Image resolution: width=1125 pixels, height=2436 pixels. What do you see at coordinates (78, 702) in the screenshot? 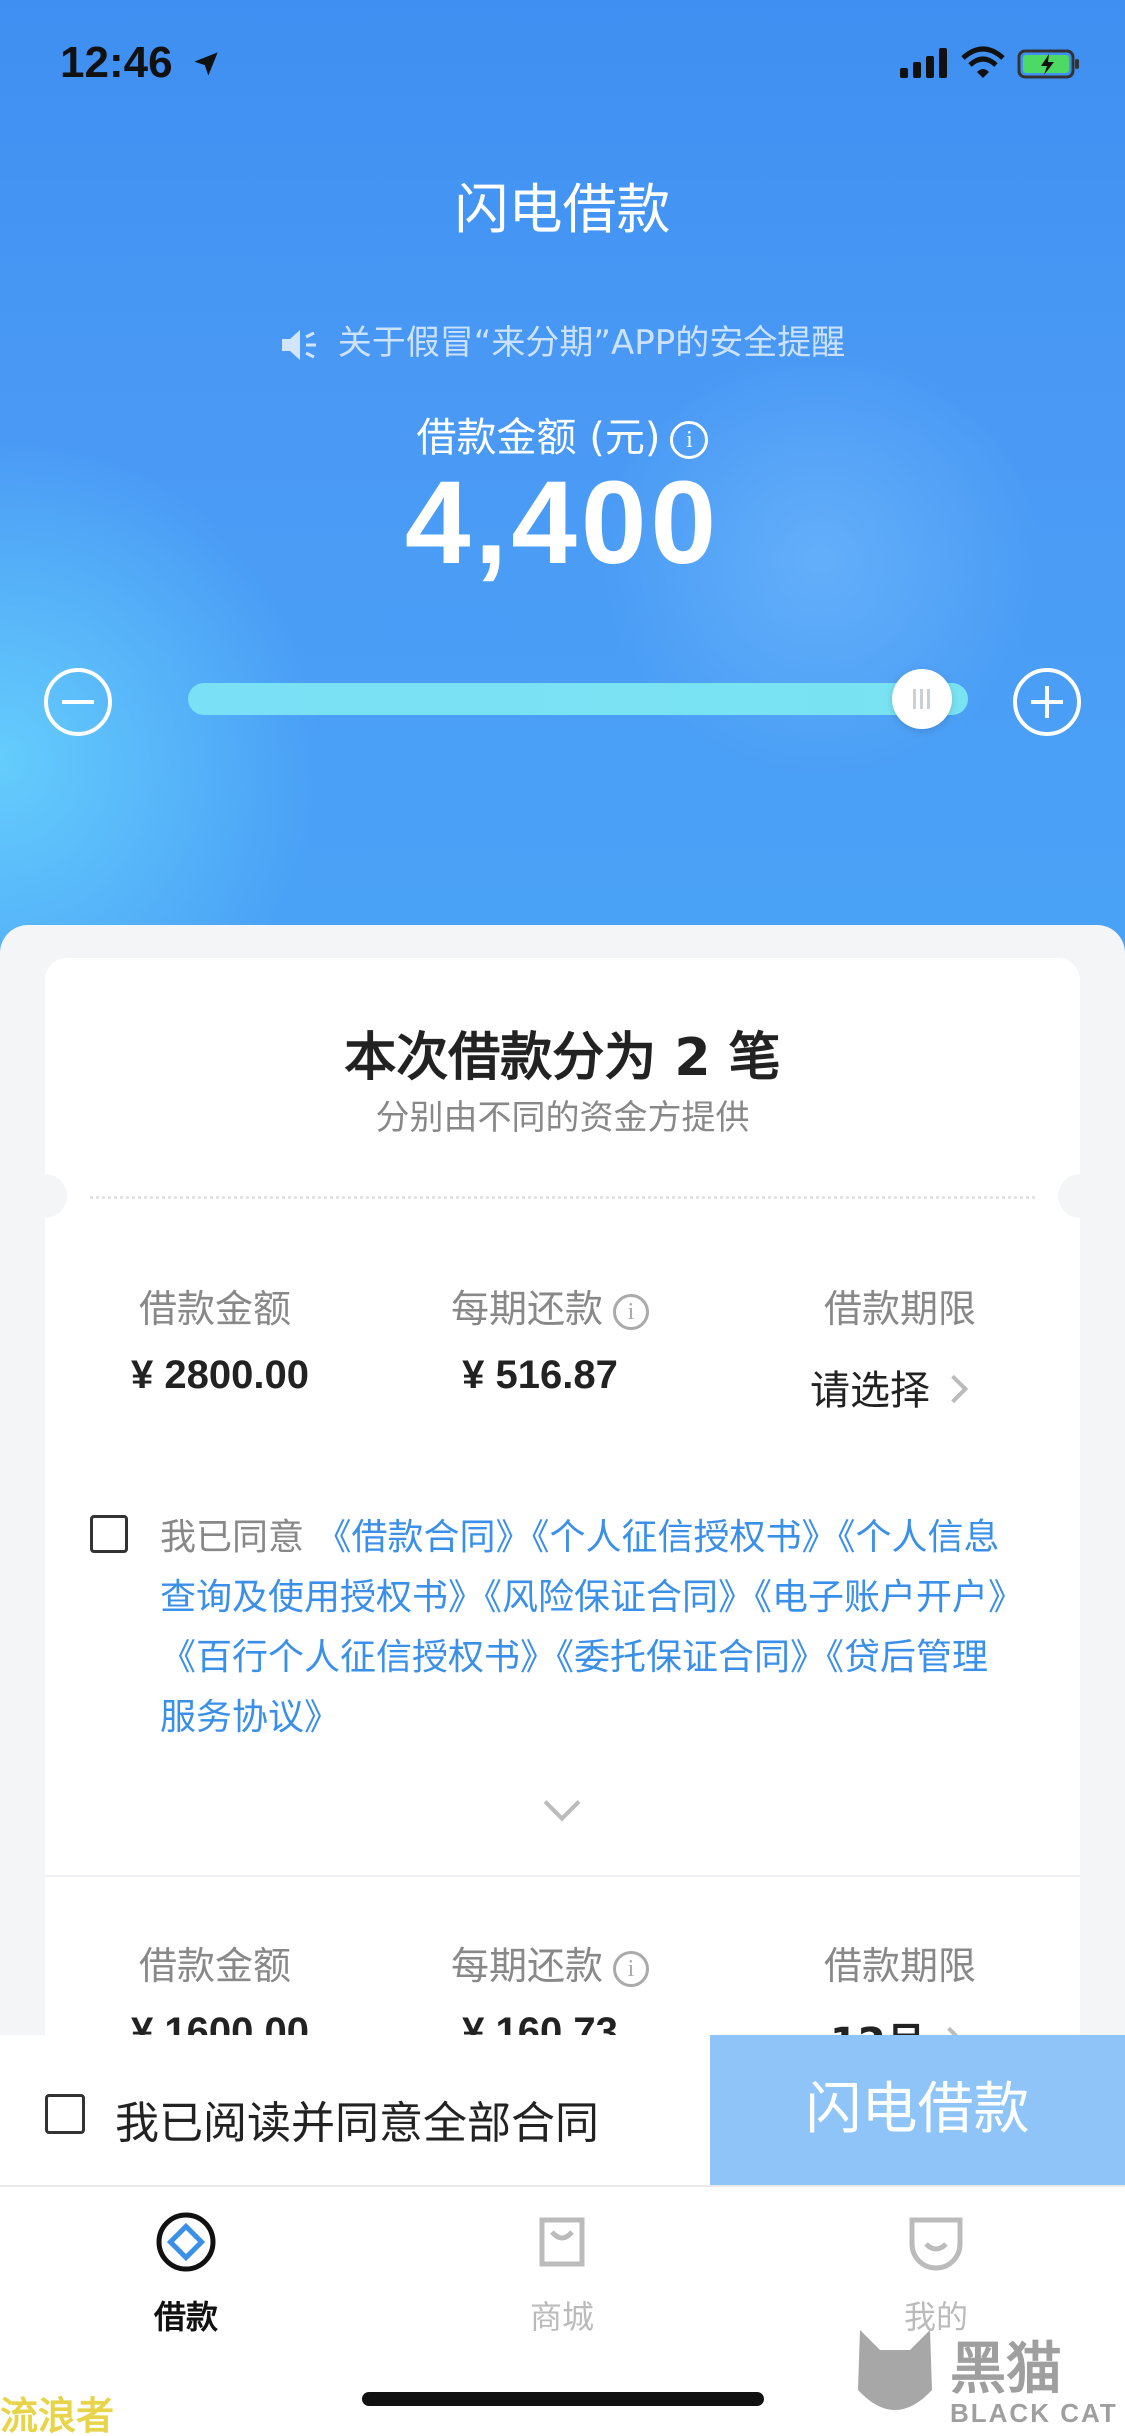
I see `decrease-amount-button` at bounding box center [78, 702].